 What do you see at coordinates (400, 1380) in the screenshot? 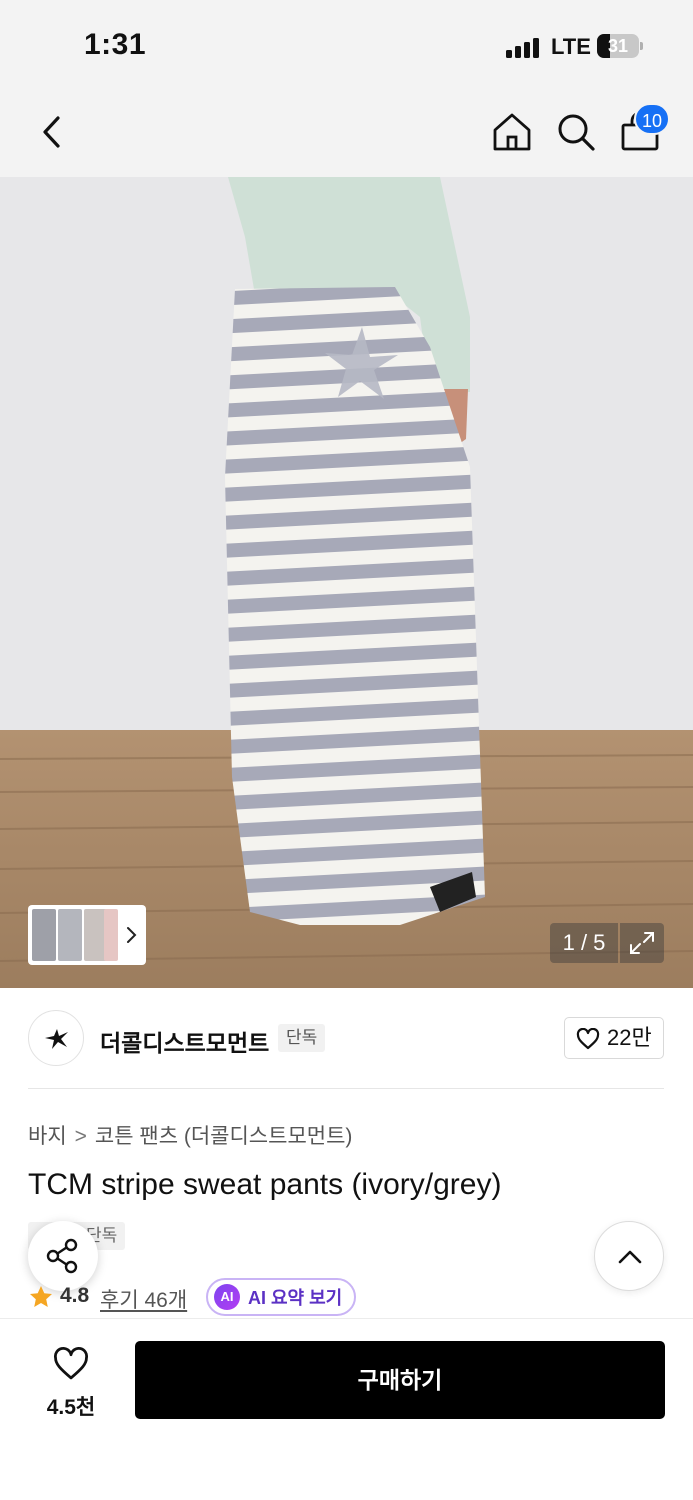
I see `buy-button: 구매하기` at bounding box center [400, 1380].